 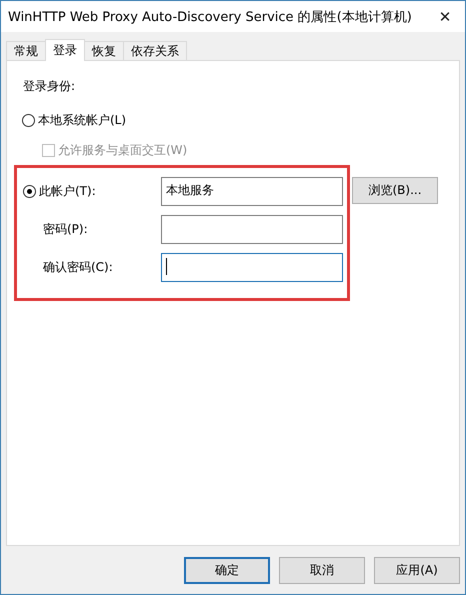 What do you see at coordinates (78, 267) in the screenshot?
I see `field-label: 确认密码(C):` at bounding box center [78, 267].